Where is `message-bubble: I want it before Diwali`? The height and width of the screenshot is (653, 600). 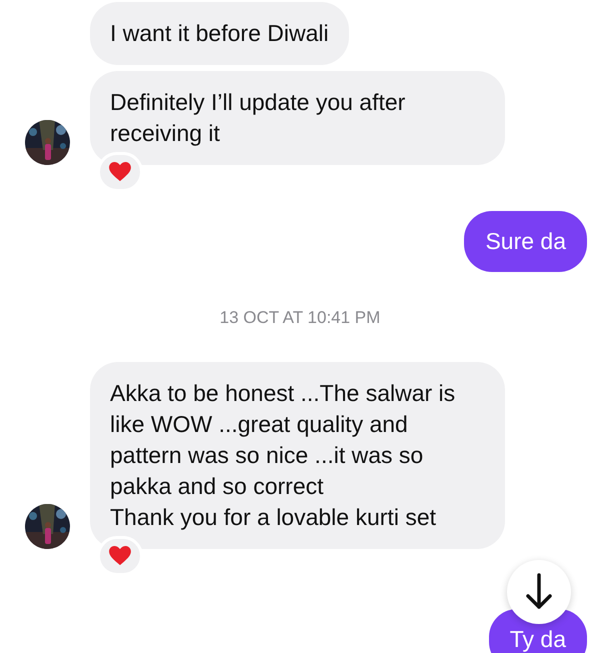
message-bubble: I want it before Diwali is located at coordinates (219, 33).